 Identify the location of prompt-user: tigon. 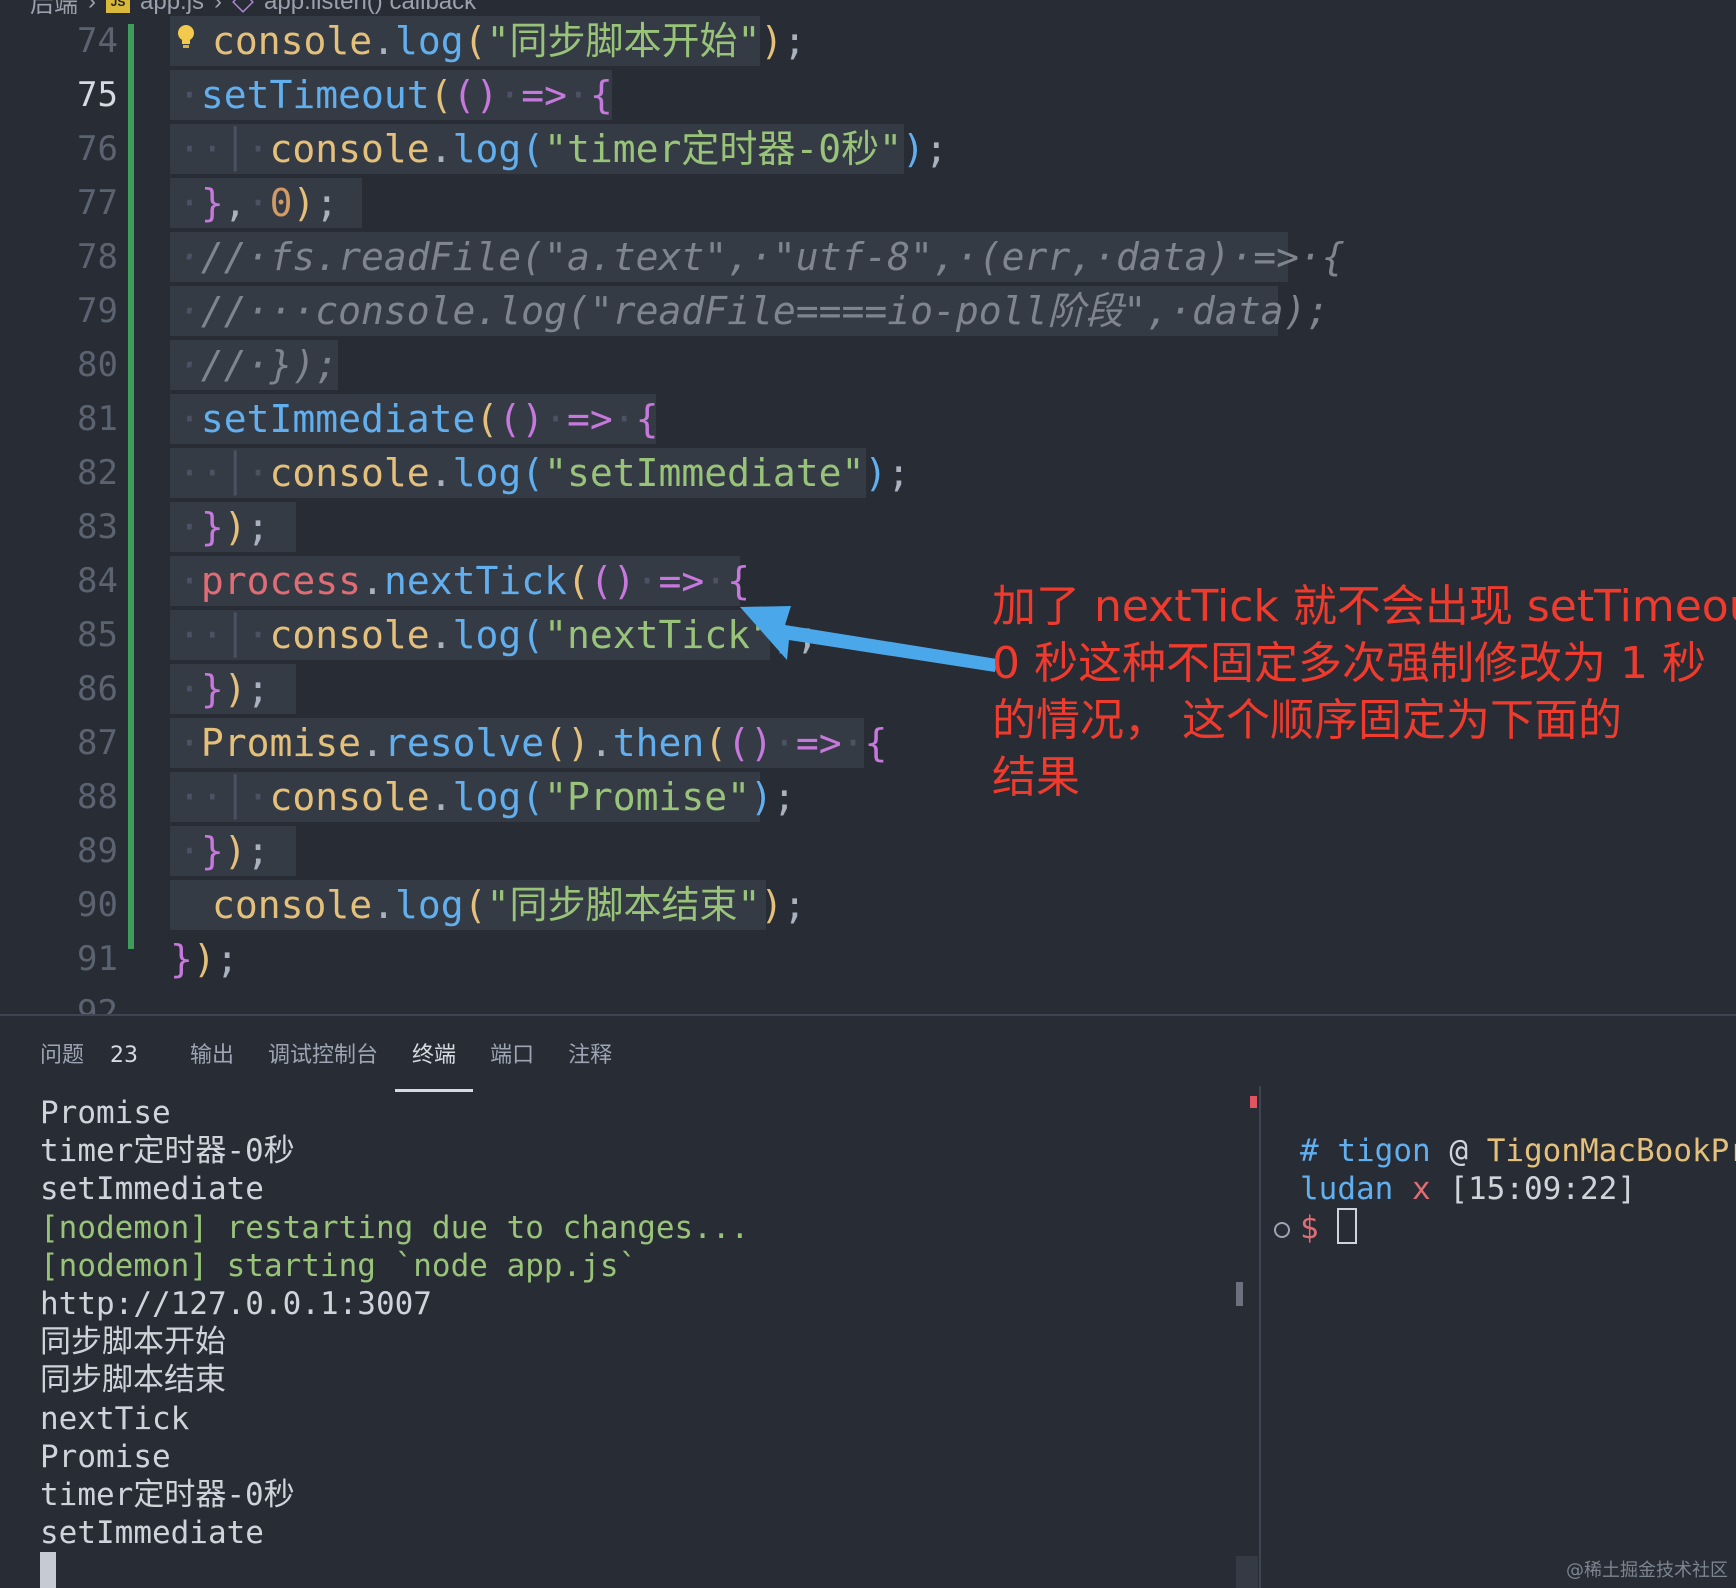
(1384, 1151).